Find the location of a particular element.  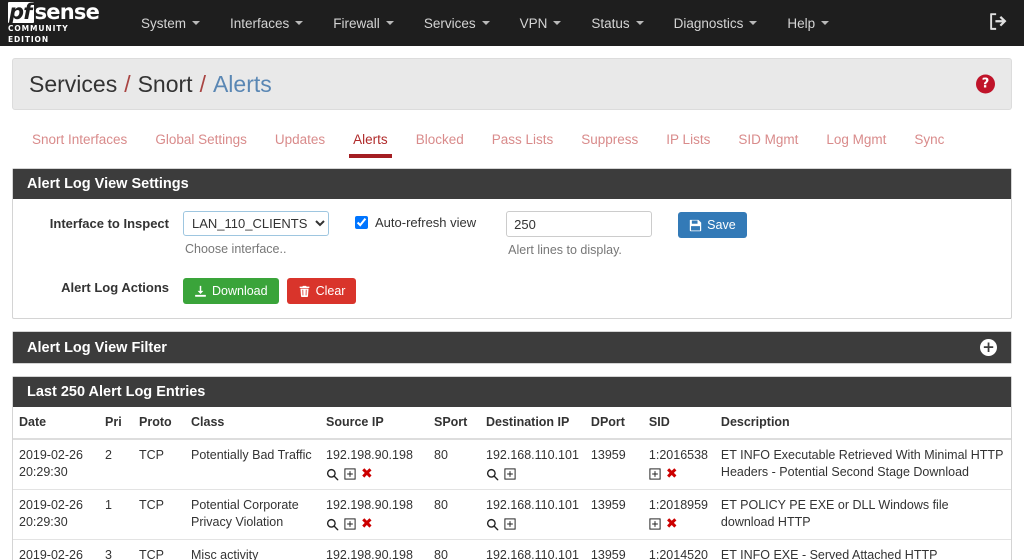

breadcrumb: Services / Snort / Alerts ? is located at coordinates (512, 84).